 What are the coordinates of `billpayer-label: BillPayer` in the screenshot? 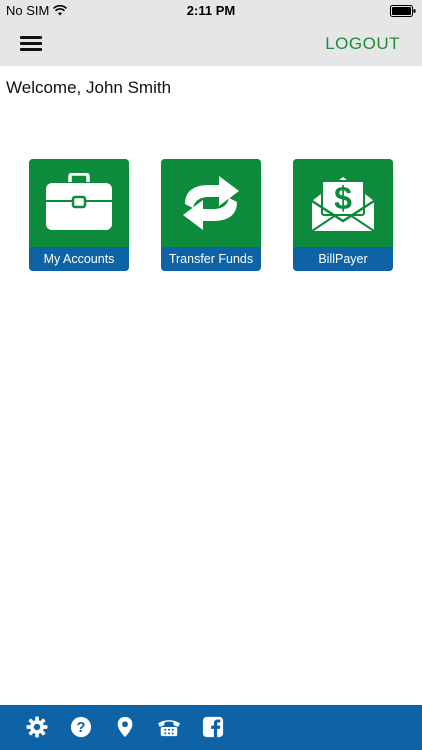 It's located at (343, 259).